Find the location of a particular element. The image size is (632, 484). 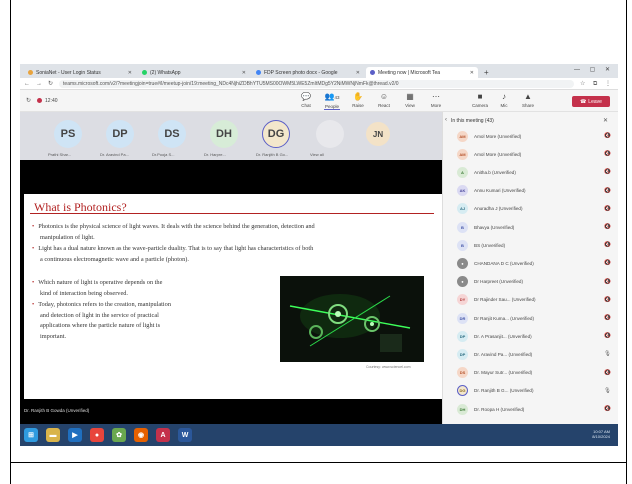

view-button: ▦ View is located at coordinates (410, 101).